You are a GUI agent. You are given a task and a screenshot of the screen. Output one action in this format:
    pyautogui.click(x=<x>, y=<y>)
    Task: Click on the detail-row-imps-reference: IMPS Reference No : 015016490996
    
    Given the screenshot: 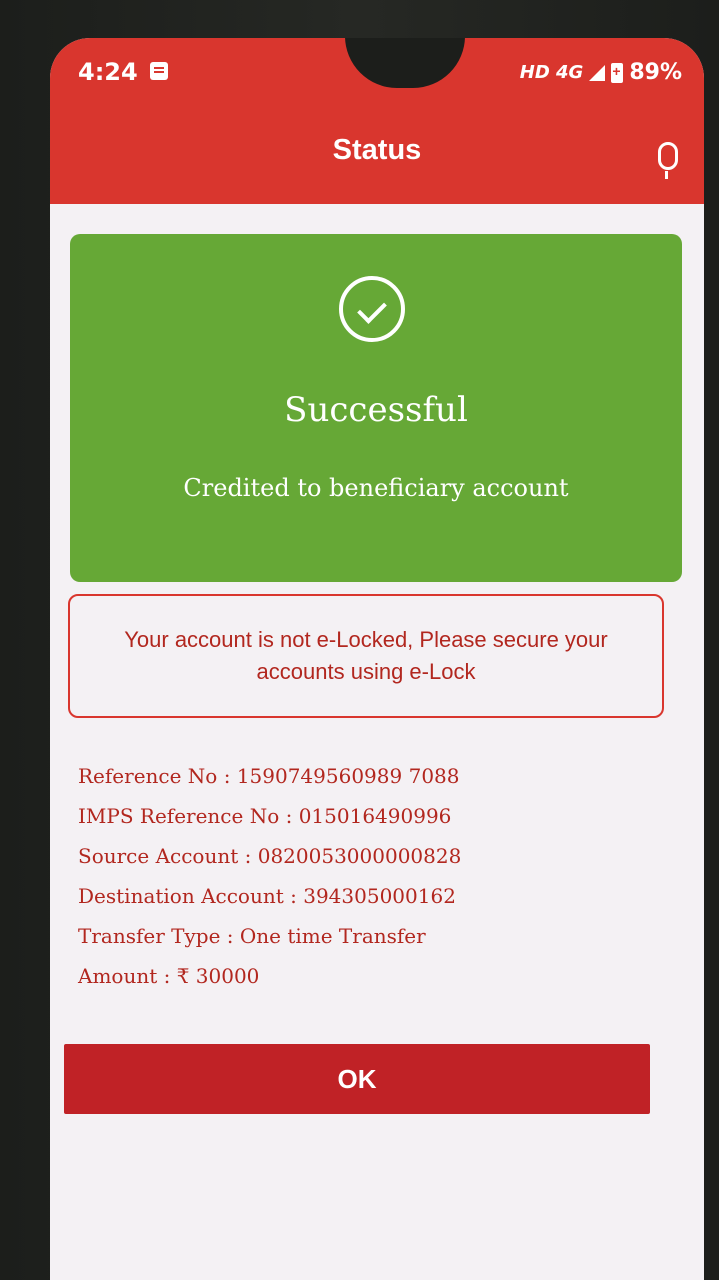 What is the action you would take?
    pyautogui.click(x=265, y=816)
    